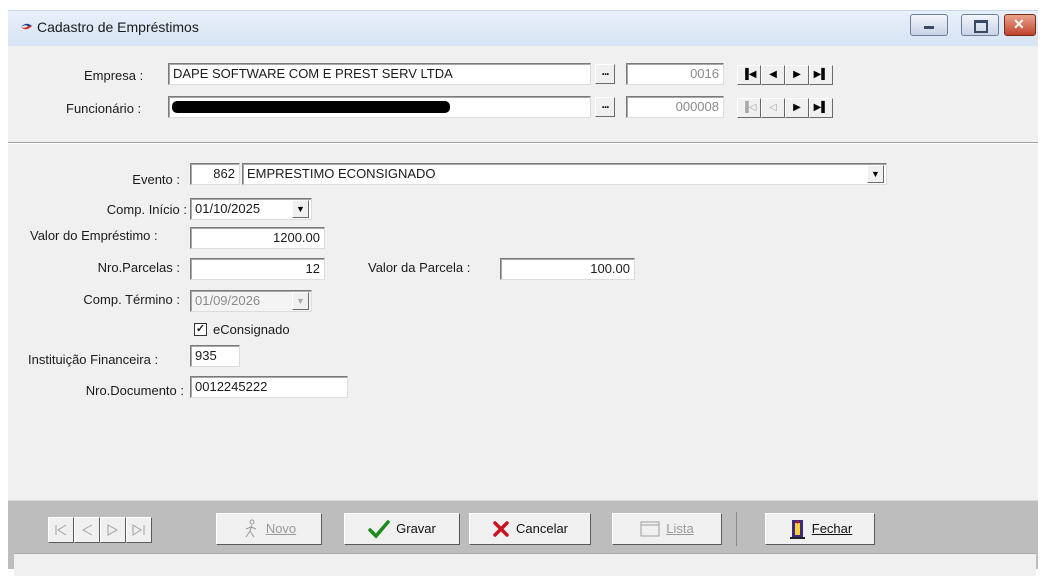 This screenshot has height=578, width=1048. Describe the element at coordinates (832, 528) in the screenshot. I see `fechar-label: Fechar` at that location.